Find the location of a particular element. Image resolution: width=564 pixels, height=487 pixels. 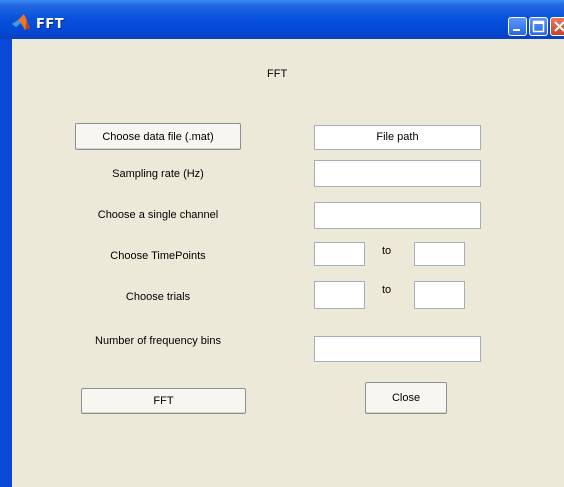

fft-button: FFT is located at coordinates (163, 401).